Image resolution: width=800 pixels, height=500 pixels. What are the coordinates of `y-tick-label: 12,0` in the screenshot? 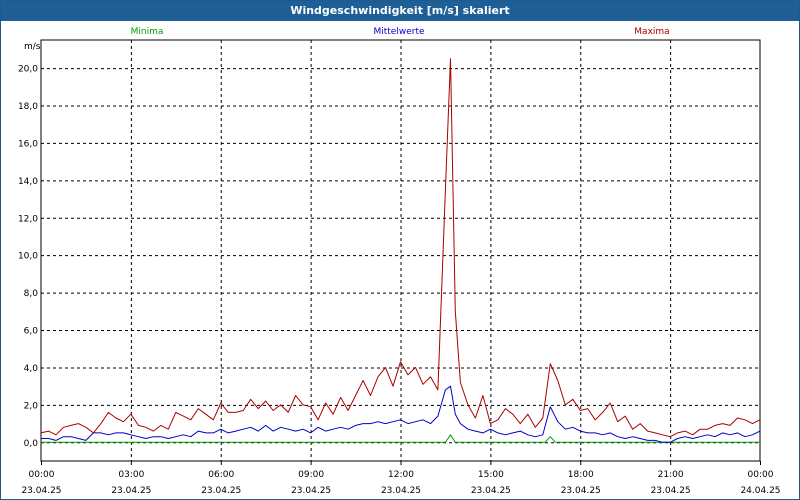 It's located at (28, 219).